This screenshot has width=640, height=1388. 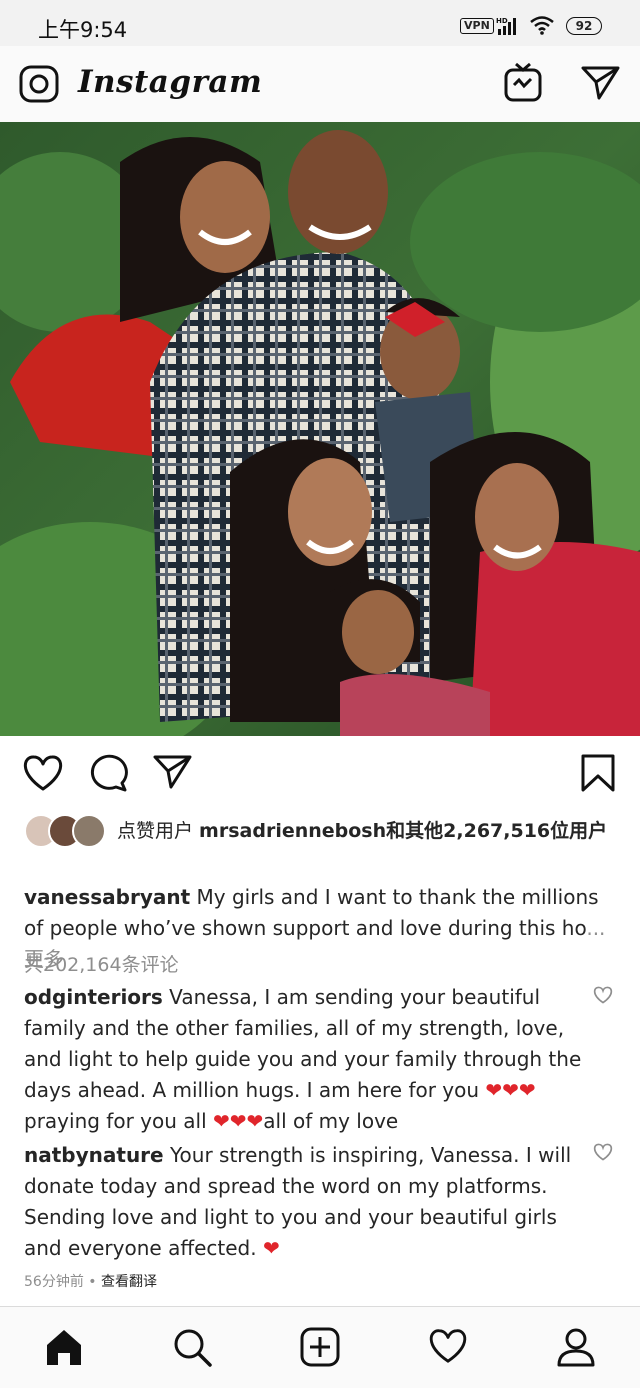 I want to click on comment-username: odginteriors, so click(x=93, y=997).